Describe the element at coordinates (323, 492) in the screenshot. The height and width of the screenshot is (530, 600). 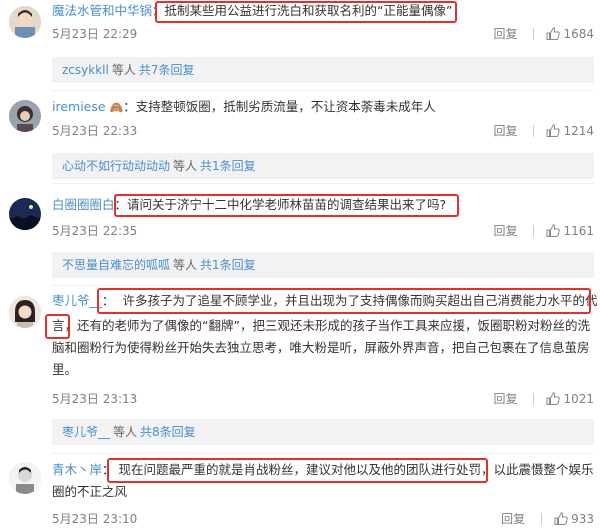
I see `comment-line: 圈的不正之风` at that location.